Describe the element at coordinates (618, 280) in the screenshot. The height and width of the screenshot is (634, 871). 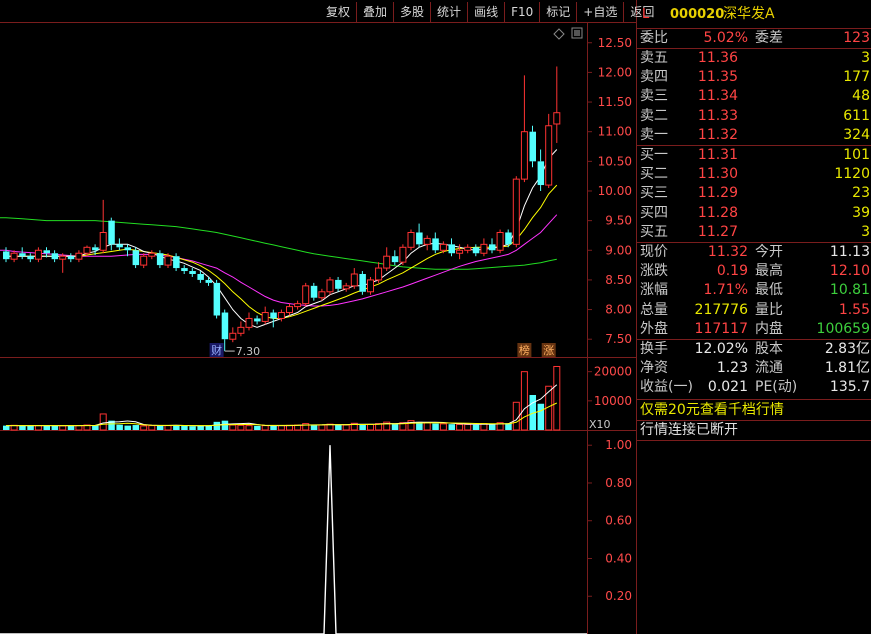
I see `price-tick-label: 8.50` at that location.